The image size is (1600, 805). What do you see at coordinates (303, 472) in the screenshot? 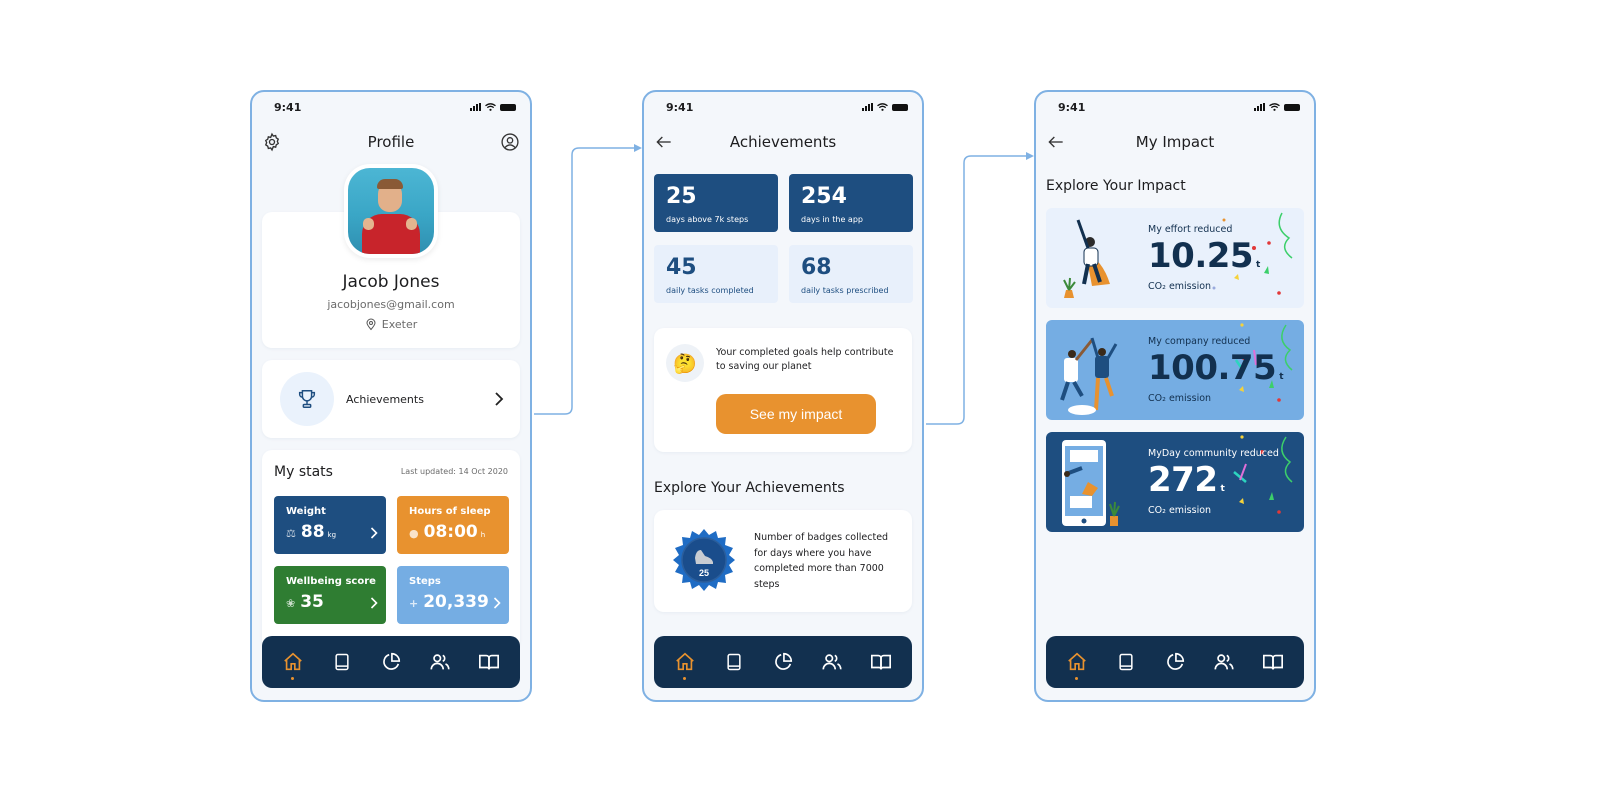
I see `stats-title: My stats` at bounding box center [303, 472].